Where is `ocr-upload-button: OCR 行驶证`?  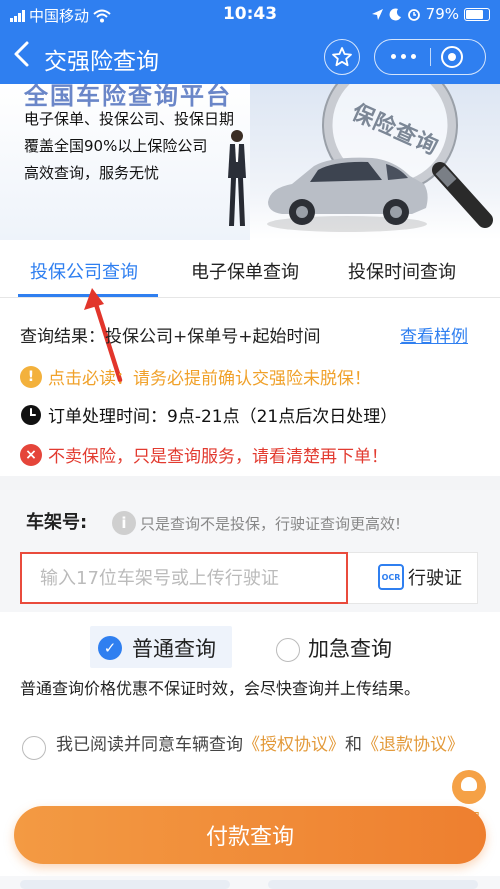
ocr-upload-button: OCR 行驶证 is located at coordinates (420, 577).